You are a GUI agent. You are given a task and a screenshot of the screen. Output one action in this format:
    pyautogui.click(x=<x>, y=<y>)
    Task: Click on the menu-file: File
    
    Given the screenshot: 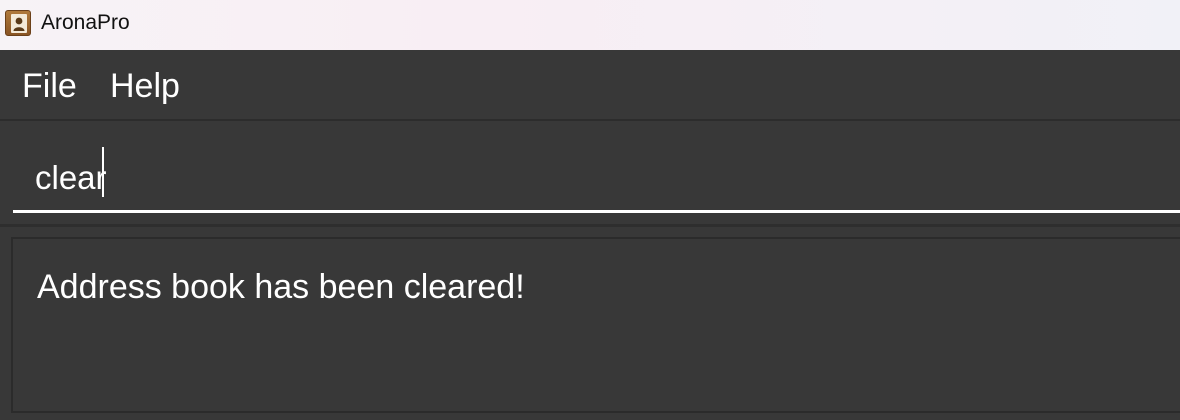 What is the action you would take?
    pyautogui.click(x=49, y=86)
    